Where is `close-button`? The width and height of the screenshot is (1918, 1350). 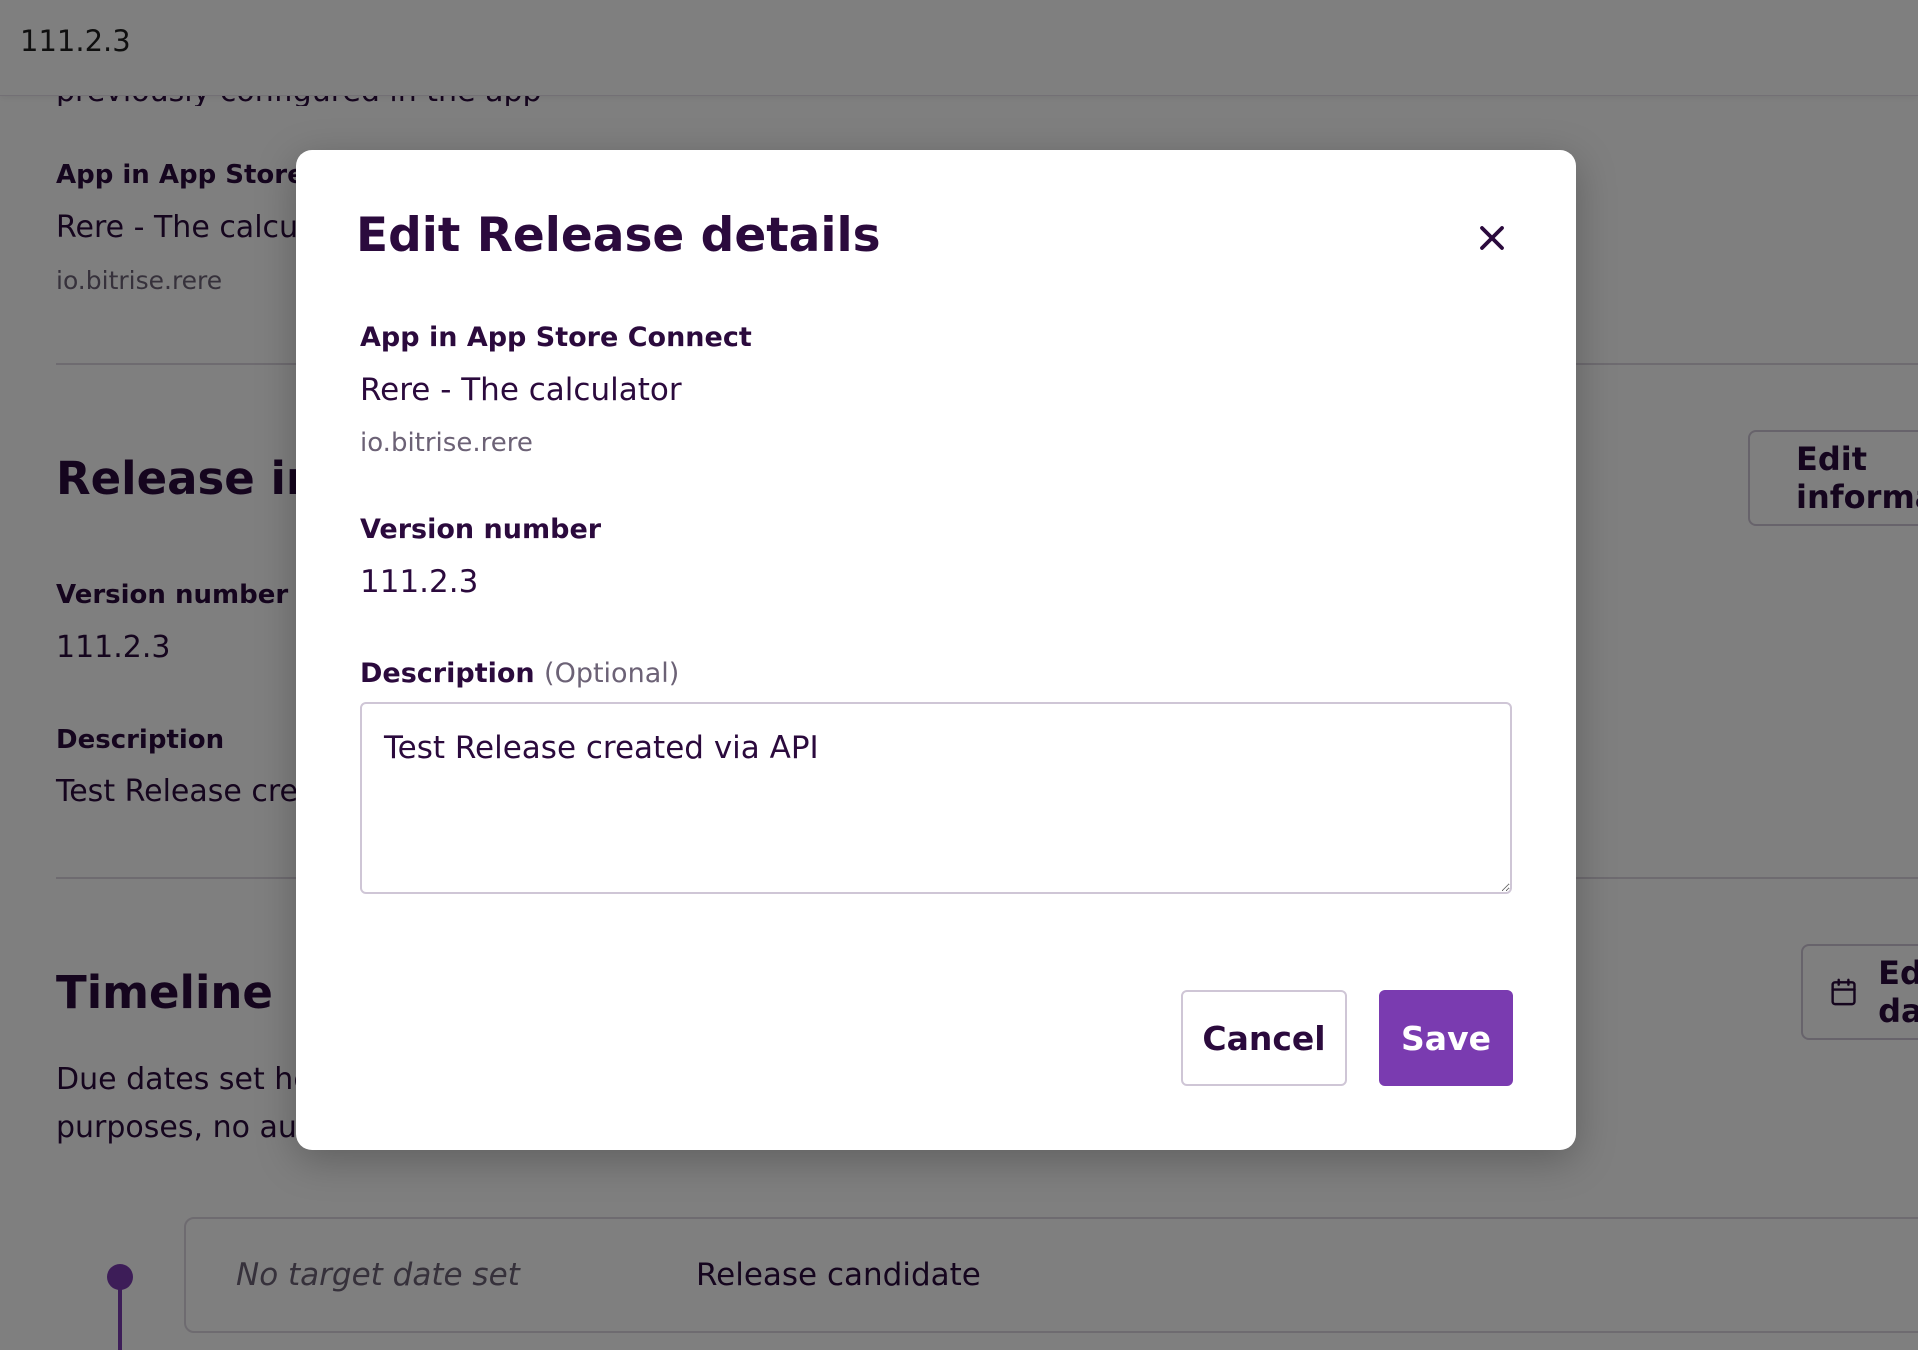 close-button is located at coordinates (1492, 238).